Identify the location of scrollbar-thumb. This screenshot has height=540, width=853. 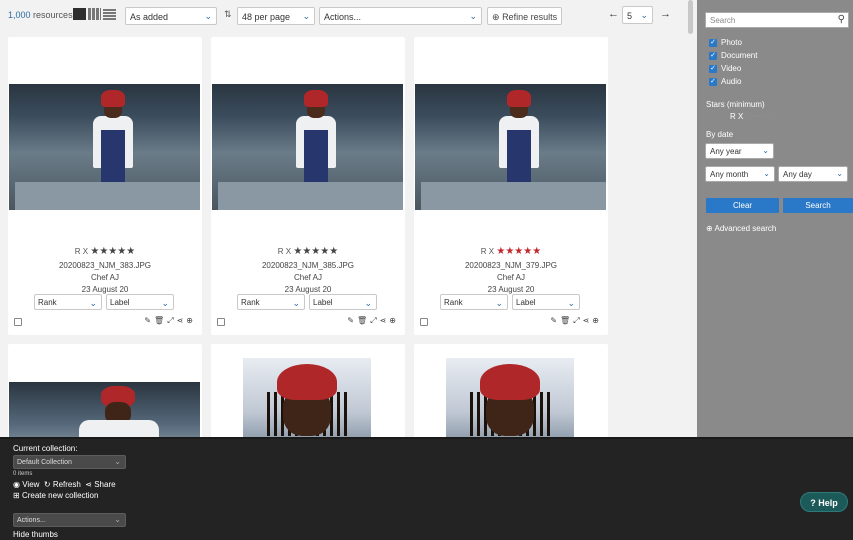
(690, 17).